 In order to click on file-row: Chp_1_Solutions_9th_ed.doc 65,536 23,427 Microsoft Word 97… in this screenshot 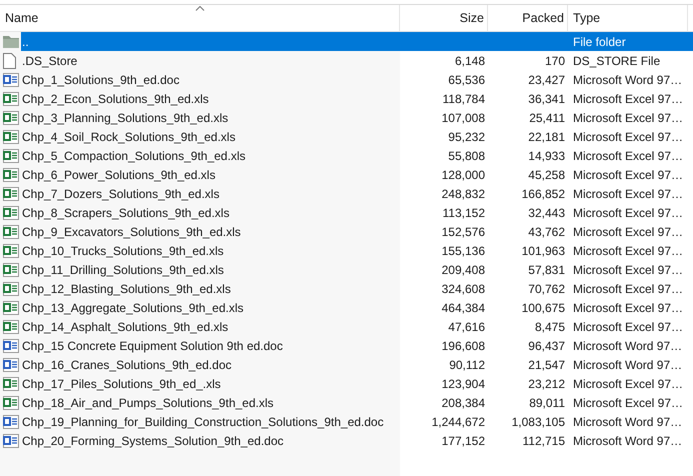, I will do `click(346, 79)`.